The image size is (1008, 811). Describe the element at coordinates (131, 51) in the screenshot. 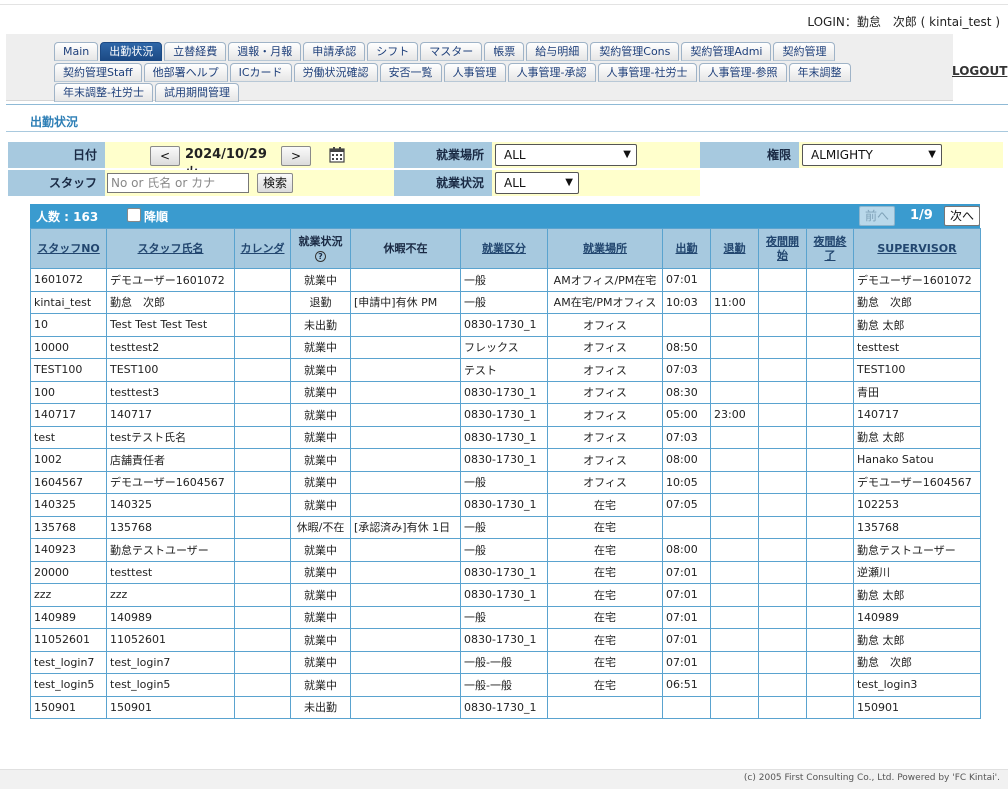

I see `menu-tab: 出勤状況` at that location.